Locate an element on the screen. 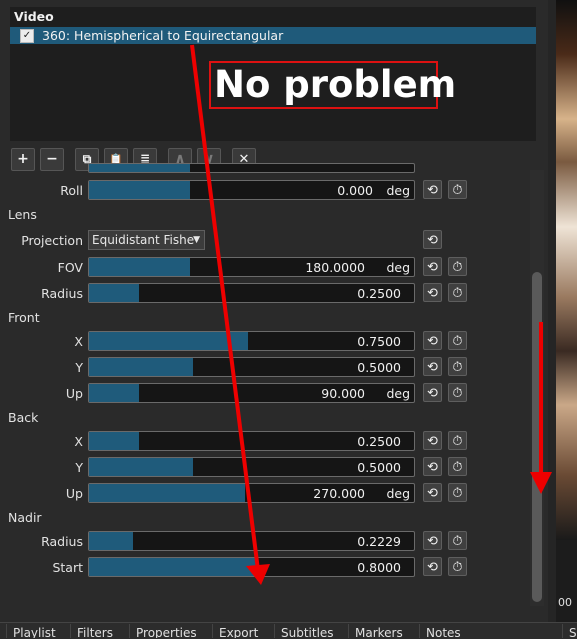  nadir-radius-slider: 0.2229 is located at coordinates (251, 541).